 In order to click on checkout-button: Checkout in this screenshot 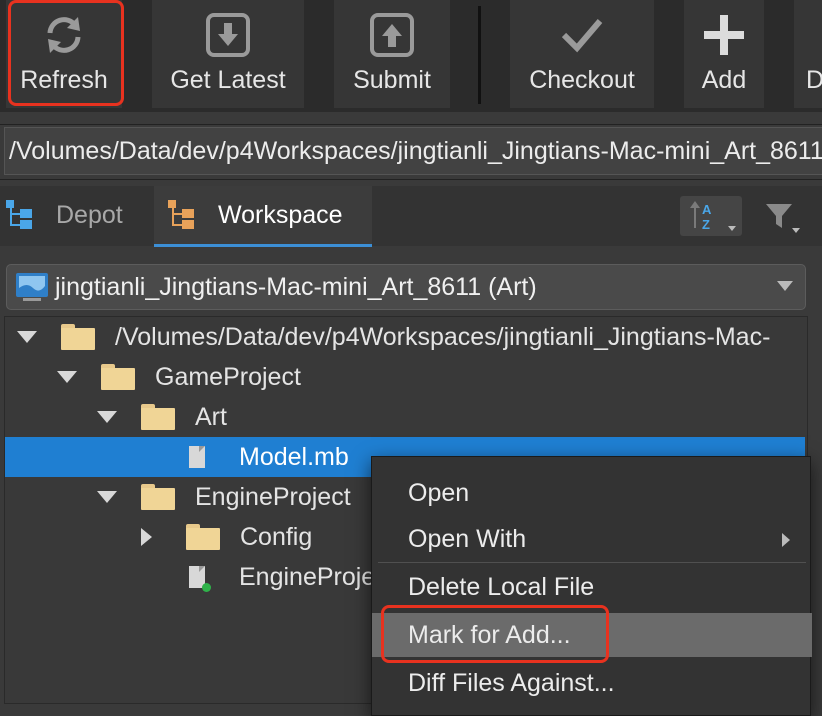, I will do `click(582, 54)`.